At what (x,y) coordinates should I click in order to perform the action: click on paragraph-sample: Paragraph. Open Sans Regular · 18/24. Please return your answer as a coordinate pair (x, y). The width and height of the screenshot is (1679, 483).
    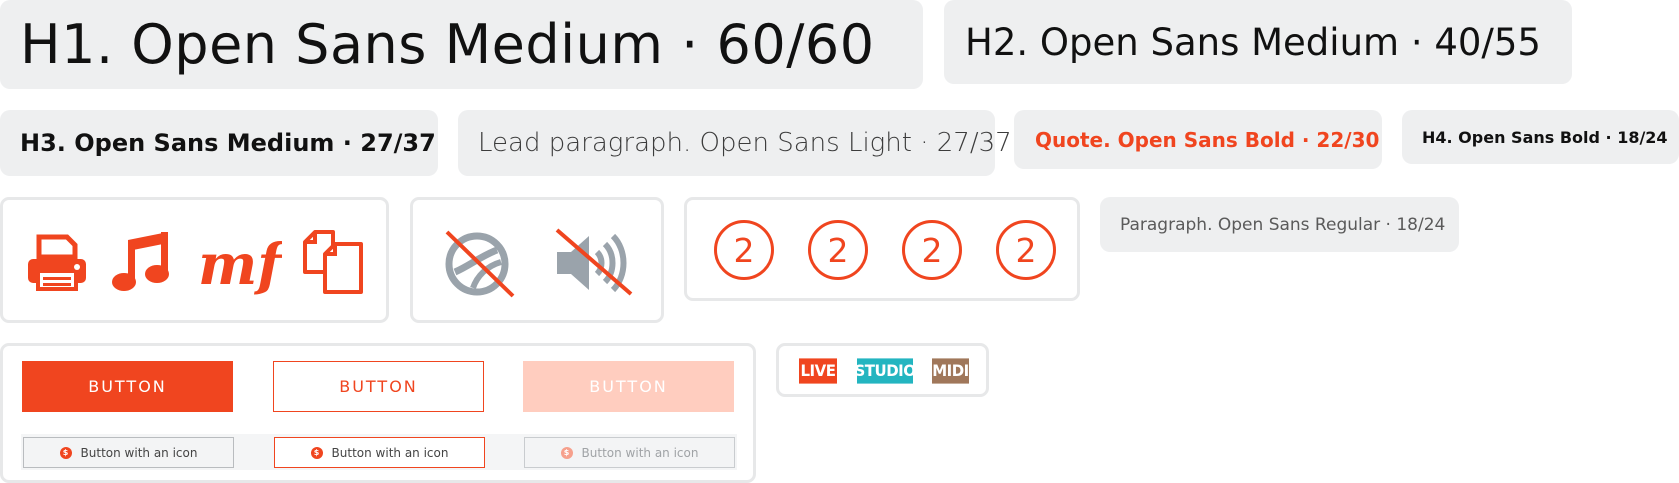
    Looking at the image, I should click on (1279, 224).